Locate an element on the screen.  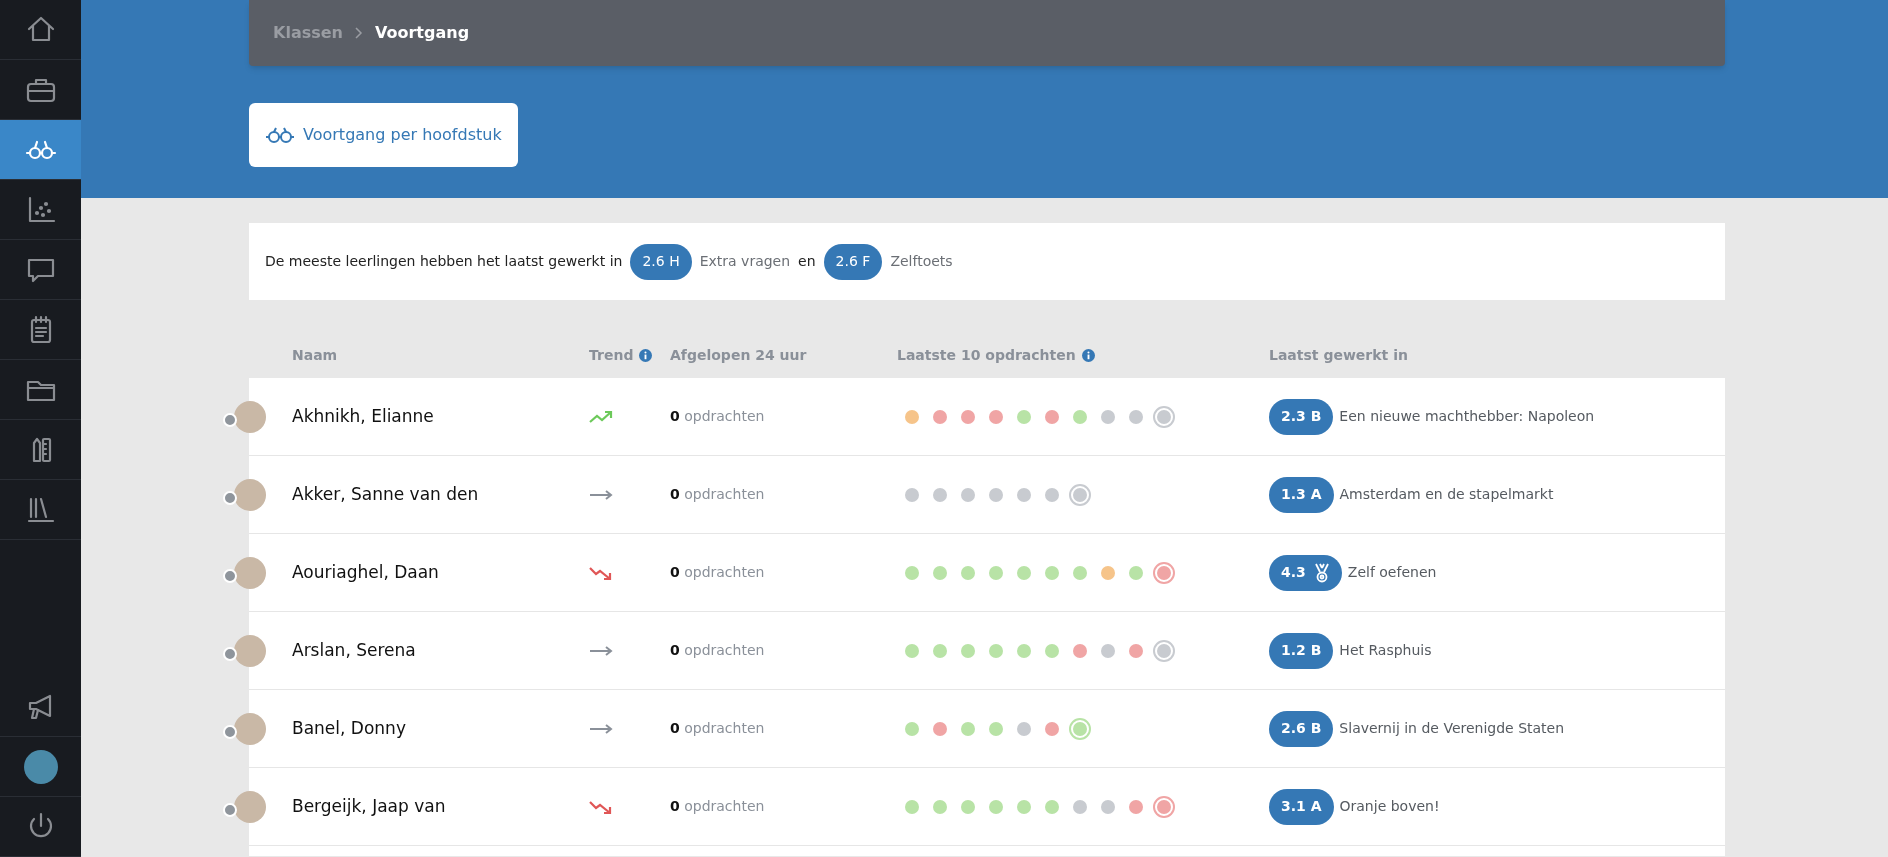
column-header: Laatst gewerkt in is located at coordinates (1338, 355).